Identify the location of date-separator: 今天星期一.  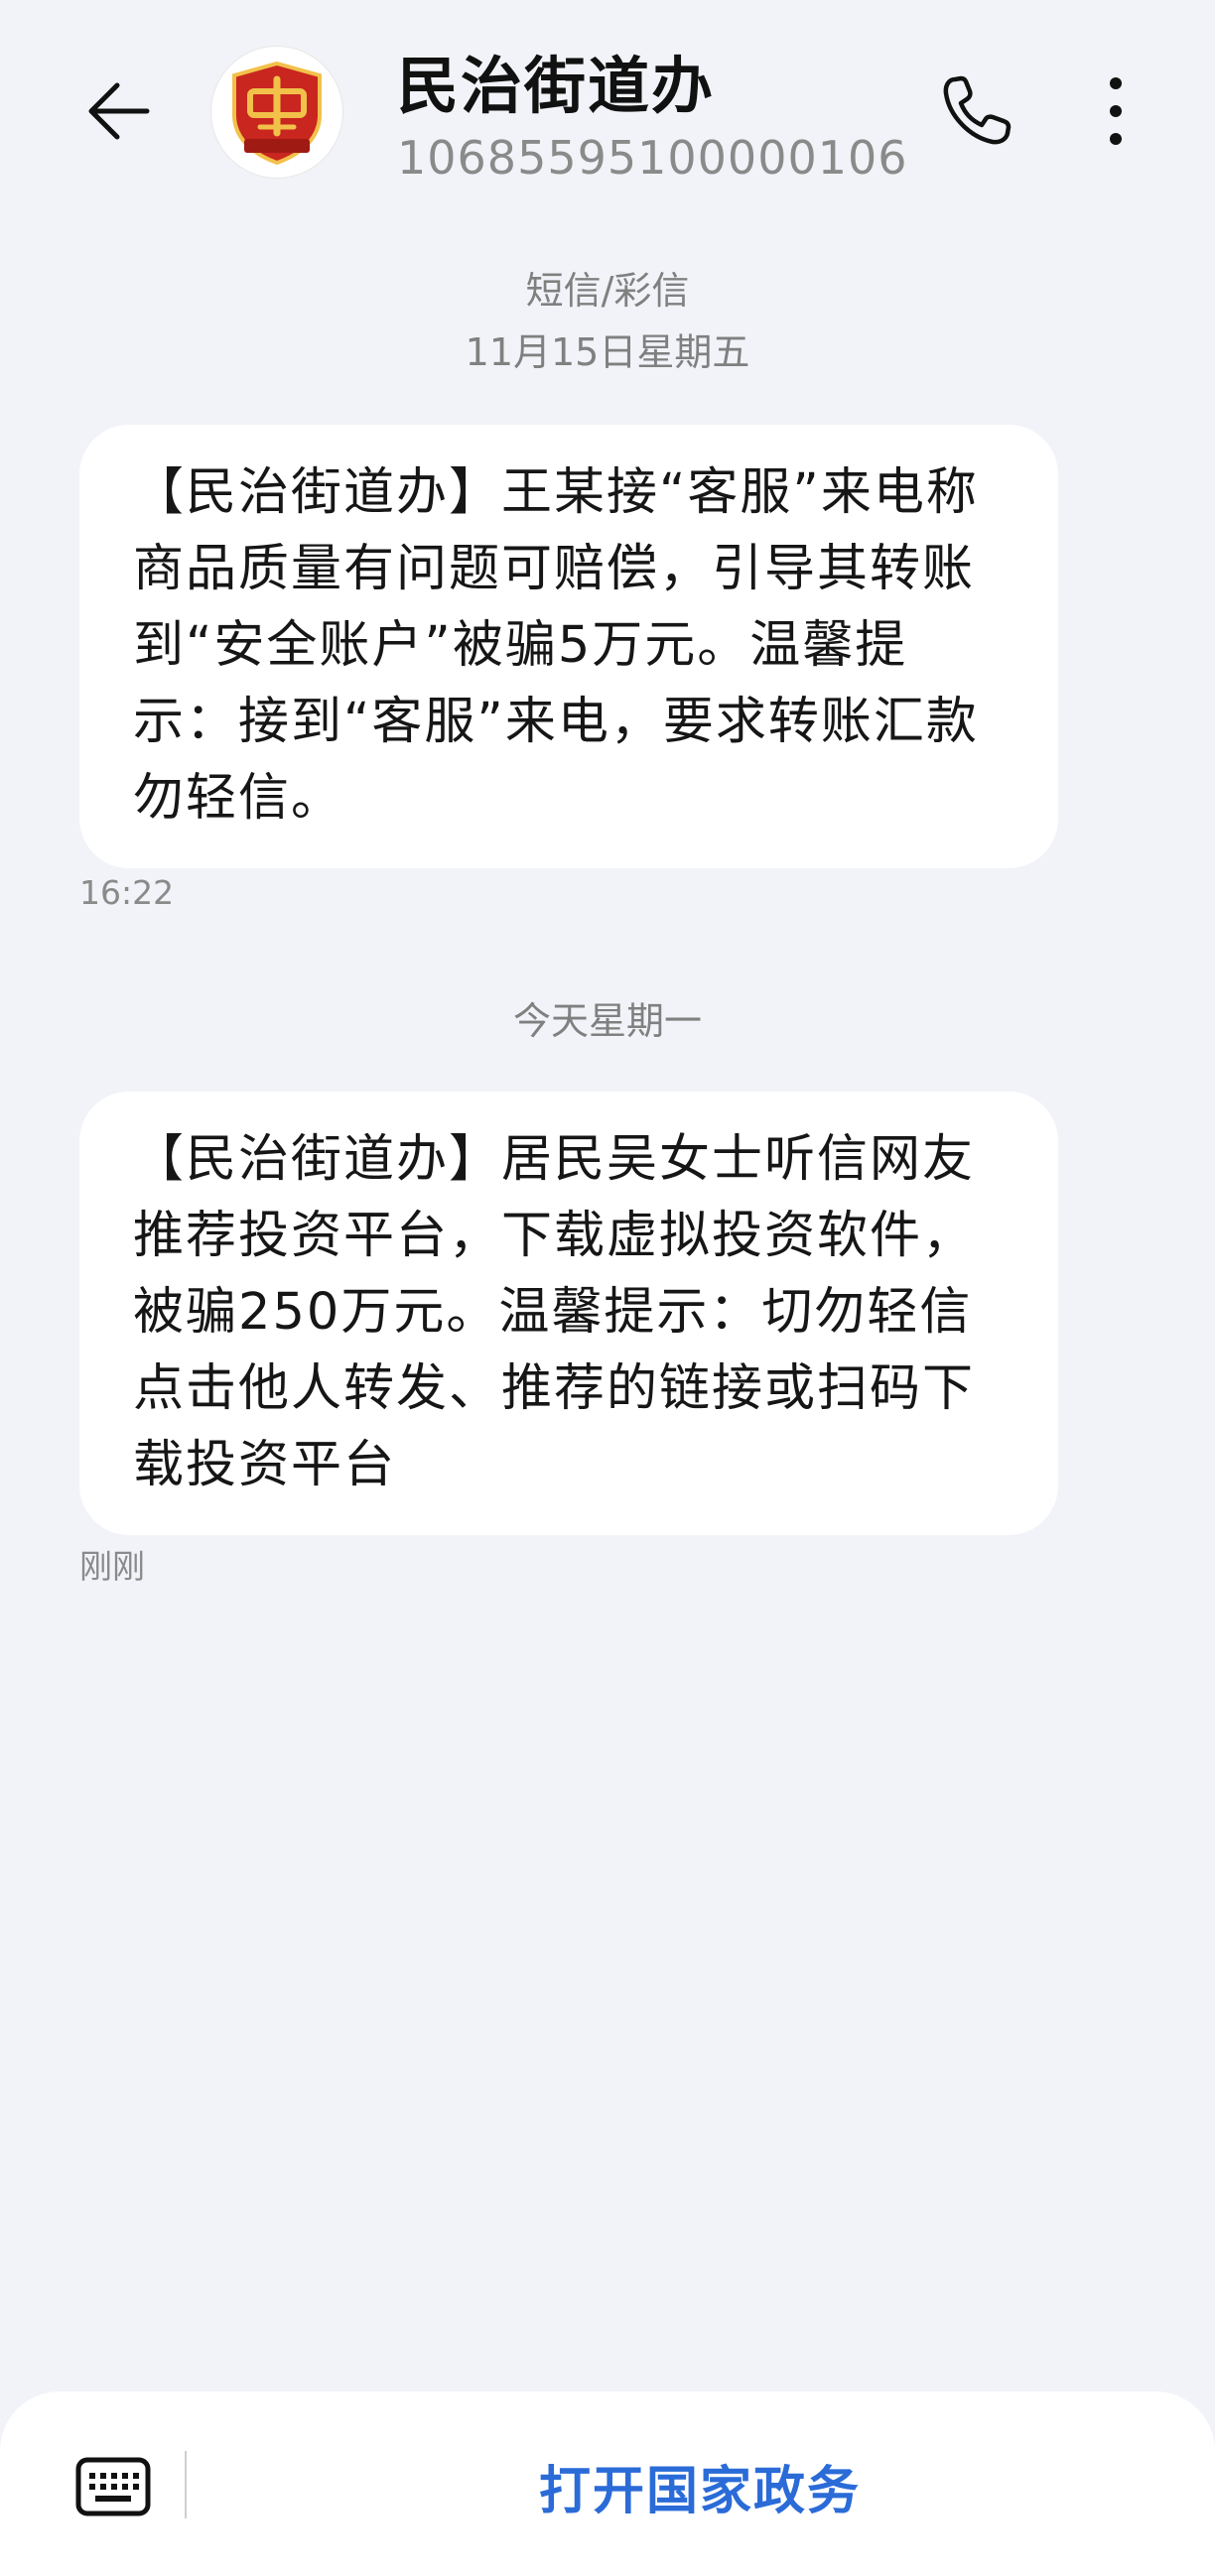
(607, 1021).